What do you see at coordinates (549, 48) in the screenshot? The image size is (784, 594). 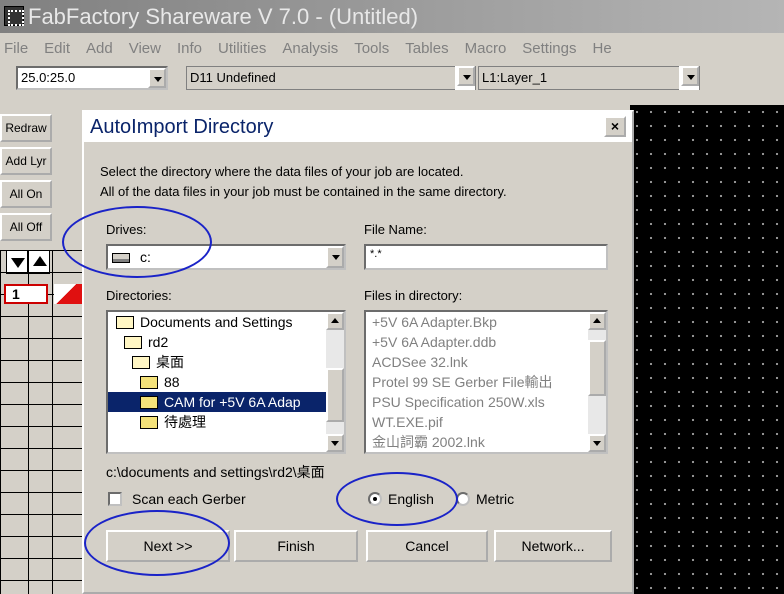 I see `menu-settings: Settings` at bounding box center [549, 48].